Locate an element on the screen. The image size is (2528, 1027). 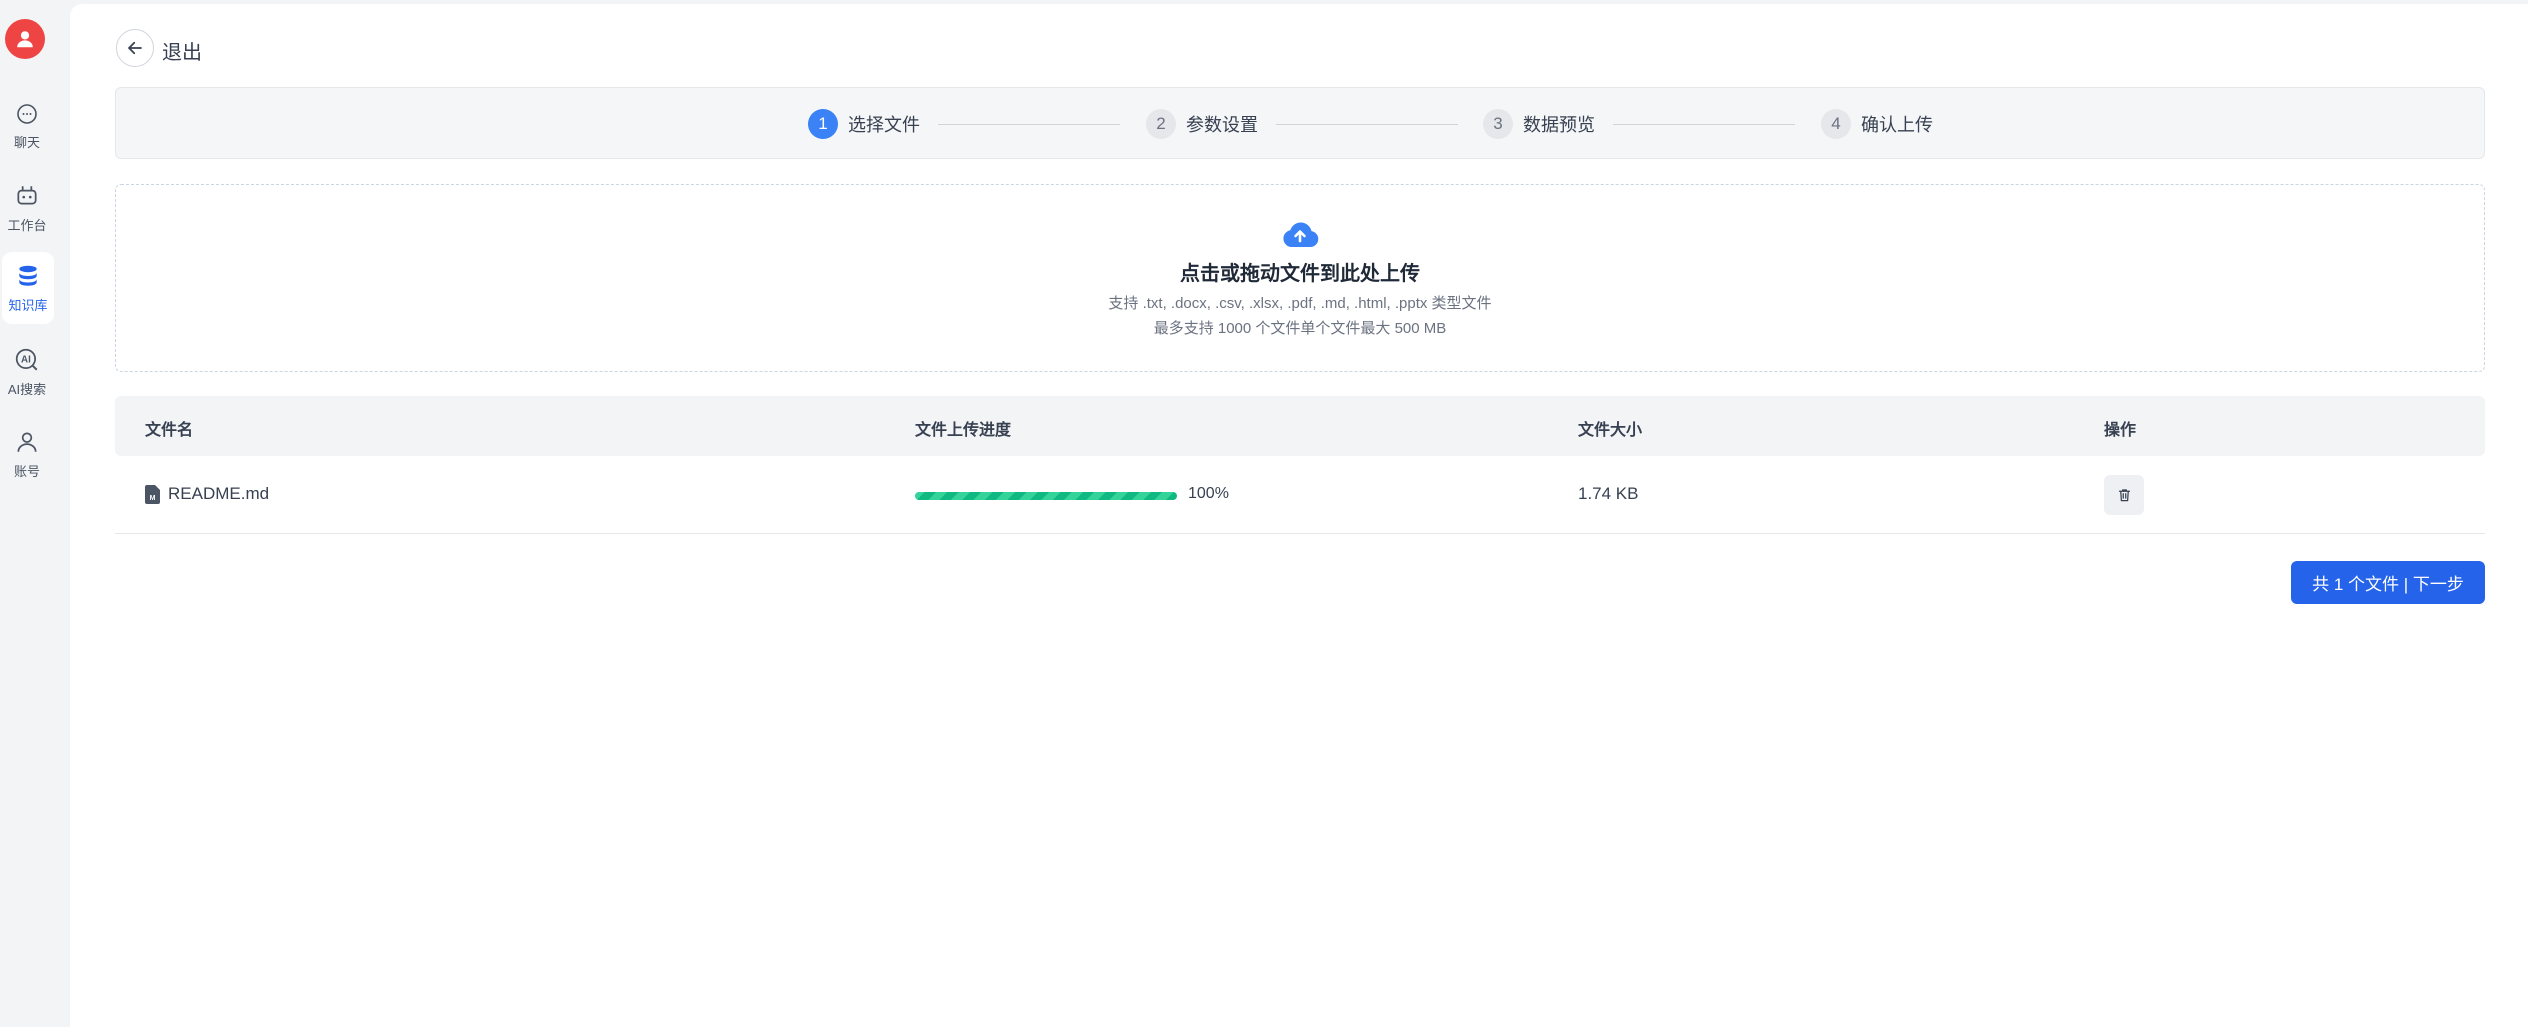
step-label: 参数设置 is located at coordinates (1222, 125).